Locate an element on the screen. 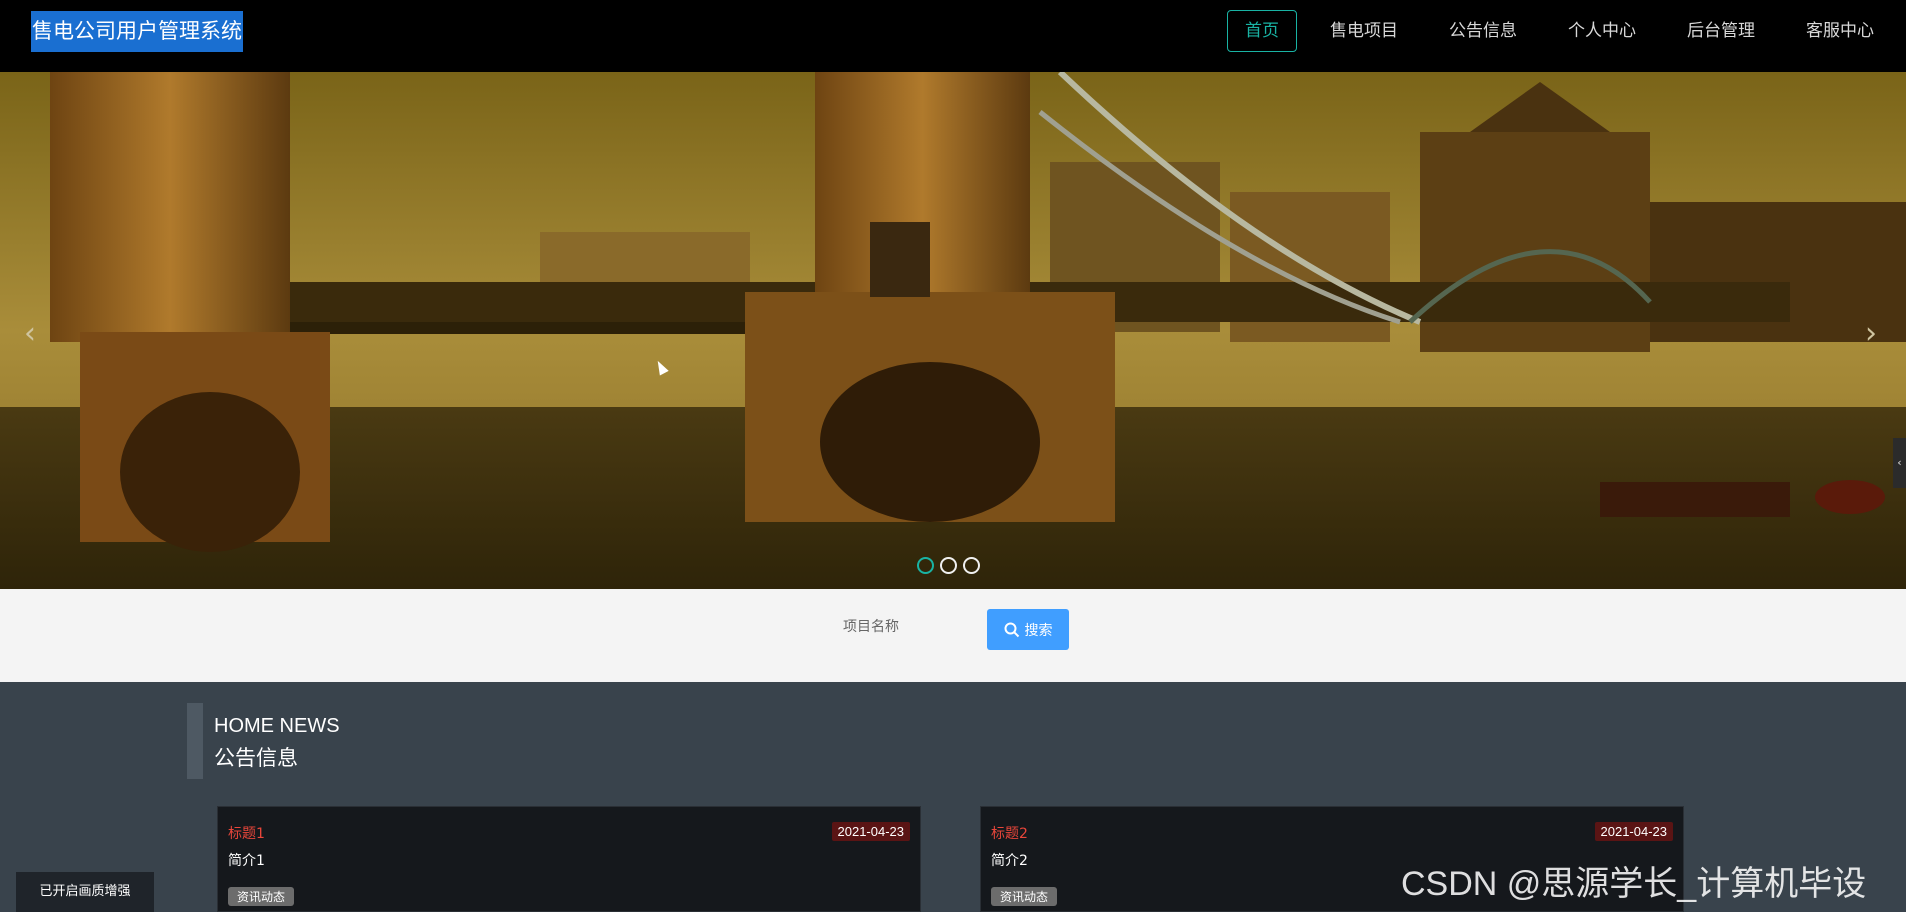 The width and height of the screenshot is (1906, 912). news-card-title: 标题2 is located at coordinates (1009, 833).